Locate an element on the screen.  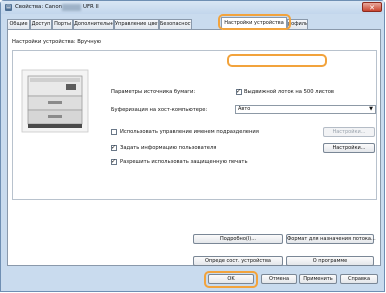
user-info-checkbox is located at coordinates (114, 148).